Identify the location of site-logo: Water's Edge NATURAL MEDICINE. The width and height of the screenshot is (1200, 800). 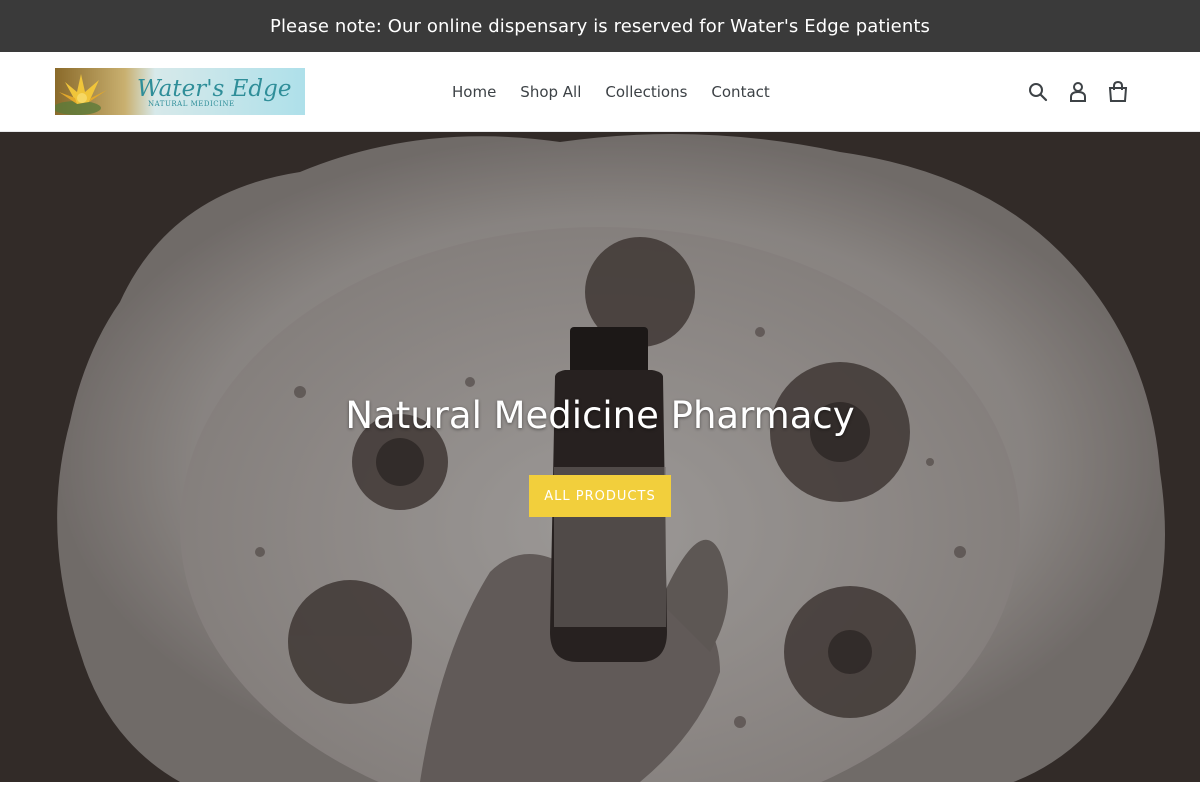
(180, 91).